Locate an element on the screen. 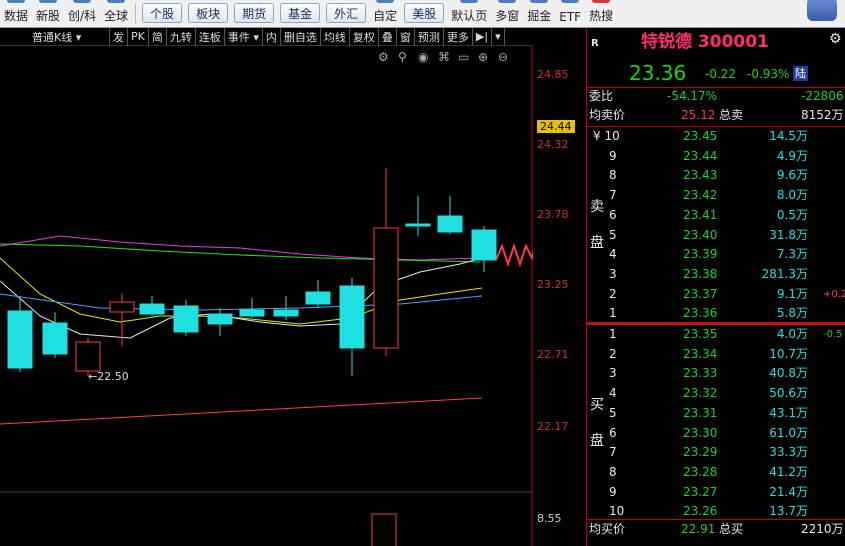  chart-tool-2: PK is located at coordinates (138, 36).